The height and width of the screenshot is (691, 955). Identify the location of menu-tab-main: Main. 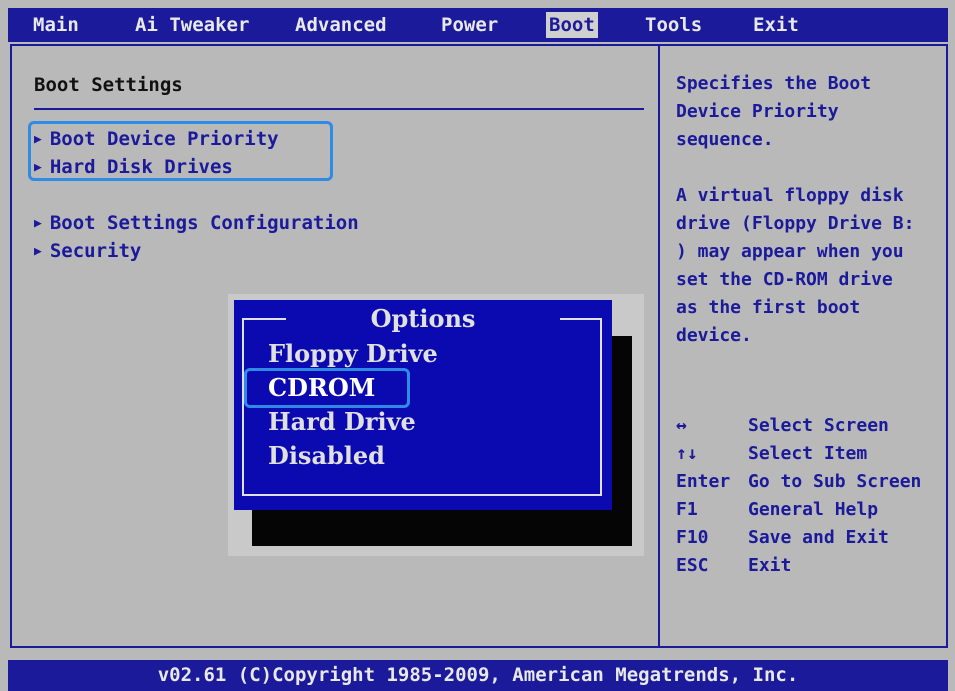
(56, 25).